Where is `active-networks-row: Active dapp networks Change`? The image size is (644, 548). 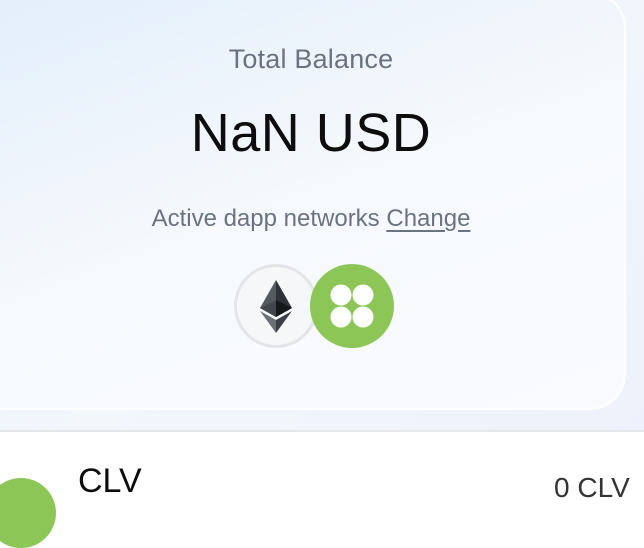
active-networks-row: Active dapp networks Change is located at coordinates (311, 219).